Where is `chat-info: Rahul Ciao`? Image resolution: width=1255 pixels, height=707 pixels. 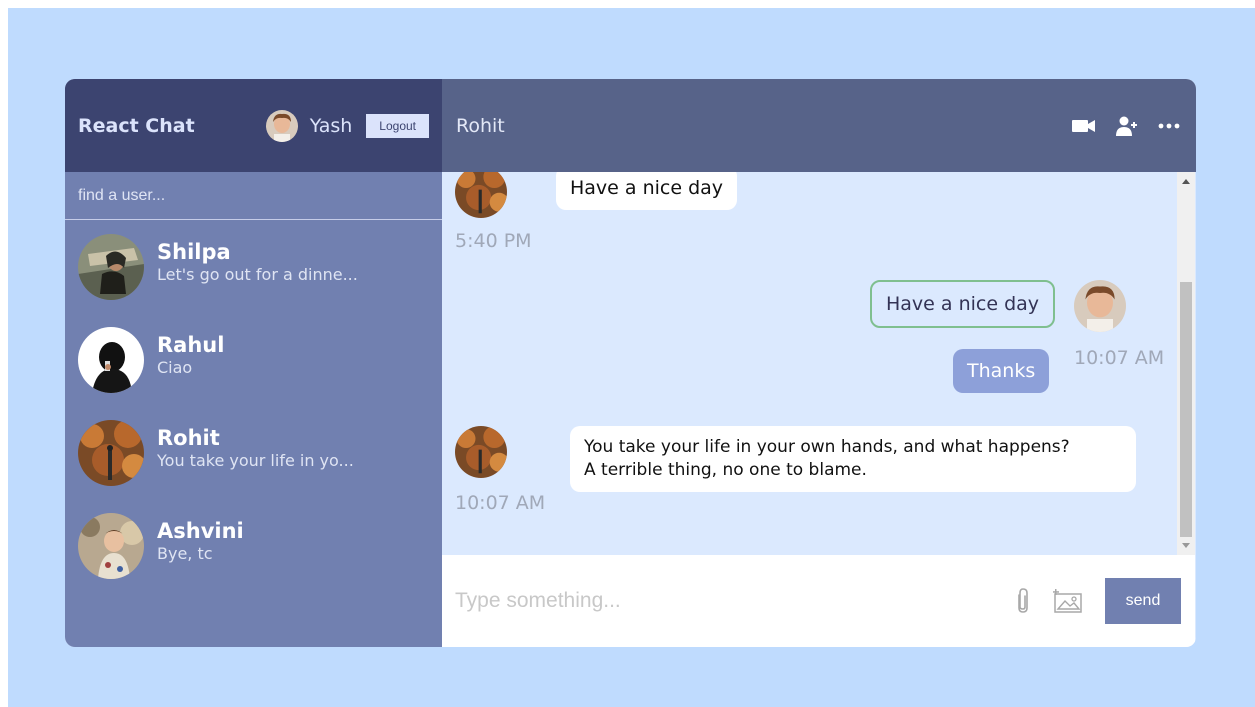
chat-info: Rahul Ciao is located at coordinates (190, 355).